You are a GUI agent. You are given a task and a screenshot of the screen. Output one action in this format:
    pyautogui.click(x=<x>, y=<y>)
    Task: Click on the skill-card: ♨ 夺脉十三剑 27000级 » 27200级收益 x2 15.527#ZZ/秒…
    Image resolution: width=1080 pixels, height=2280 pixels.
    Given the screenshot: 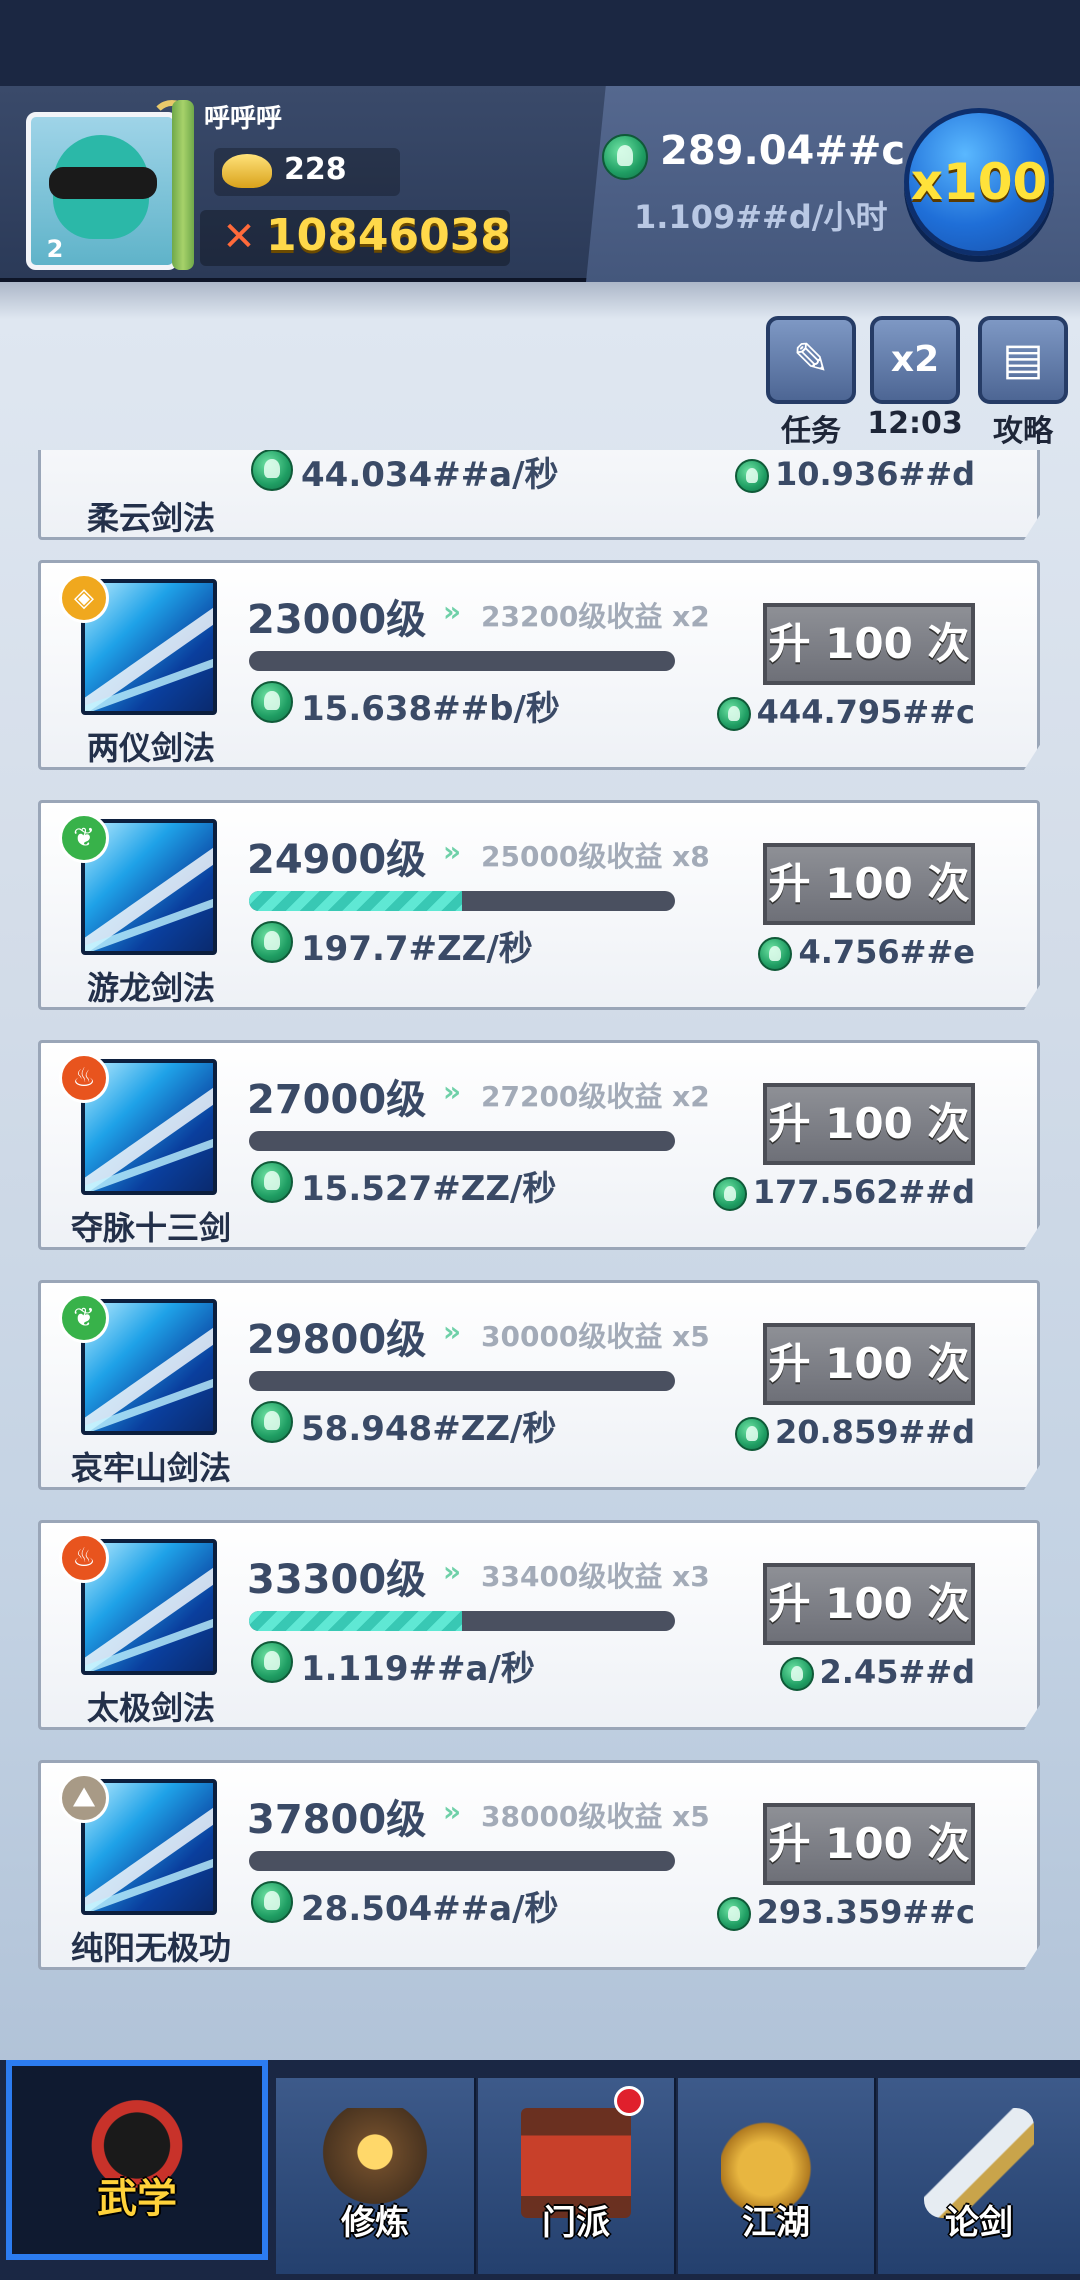 What is the action you would take?
    pyautogui.click(x=539, y=1145)
    